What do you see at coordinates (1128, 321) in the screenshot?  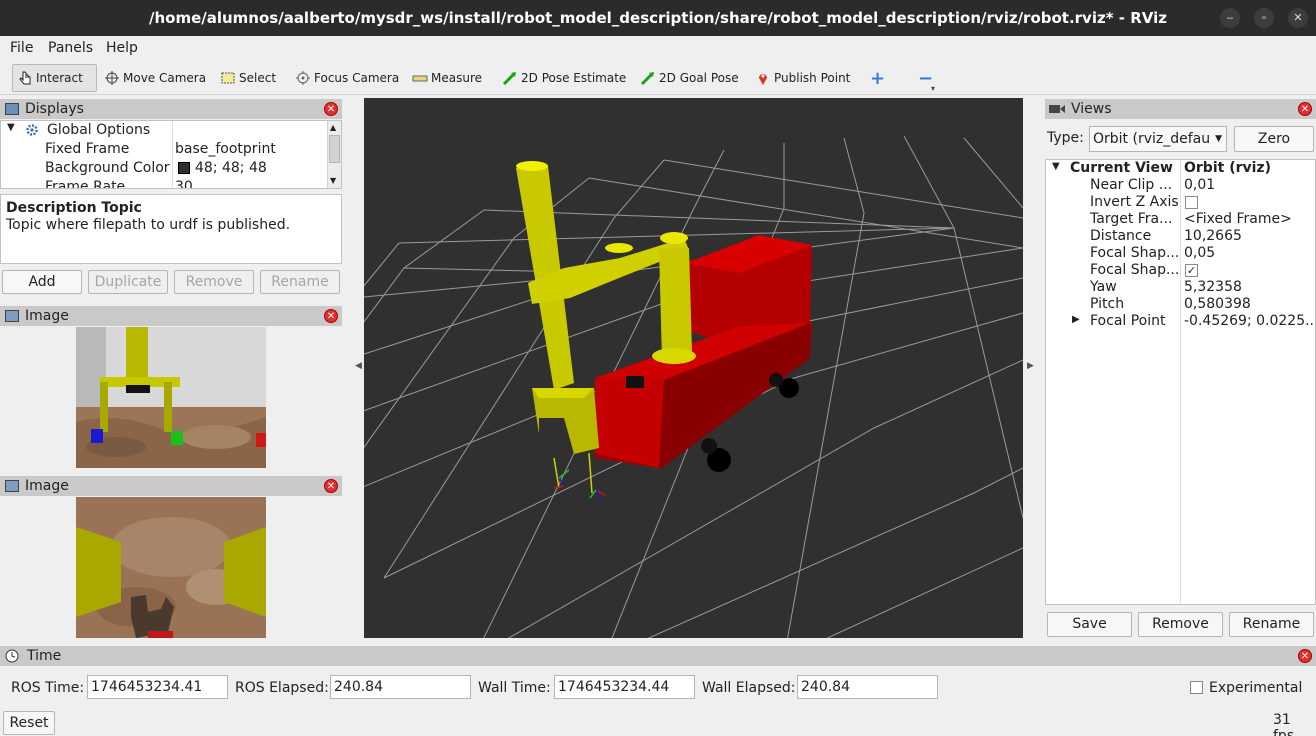 I see `tree-key: Focal Point` at bounding box center [1128, 321].